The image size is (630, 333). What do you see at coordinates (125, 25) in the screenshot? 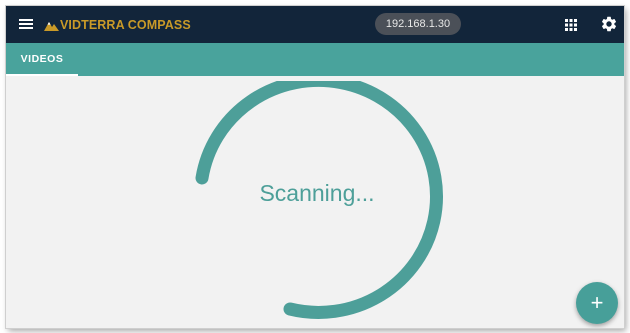
I see `logo-text: VIDTERRA COMPASS` at bounding box center [125, 25].